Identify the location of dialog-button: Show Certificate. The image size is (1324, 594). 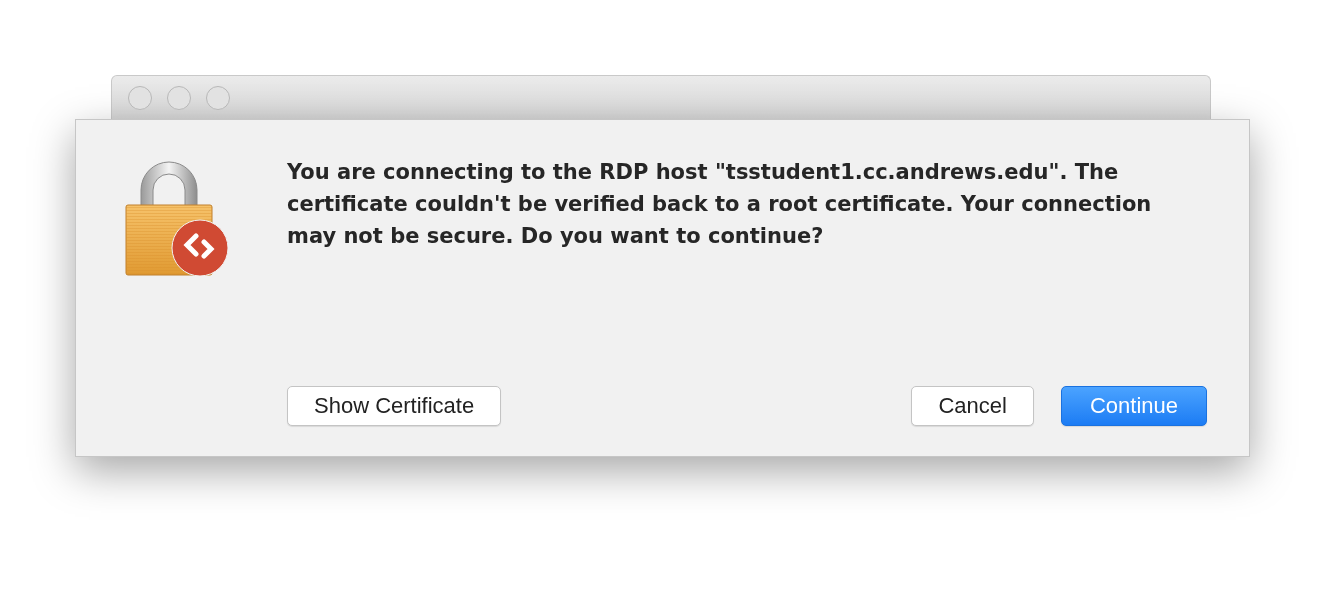
(394, 406).